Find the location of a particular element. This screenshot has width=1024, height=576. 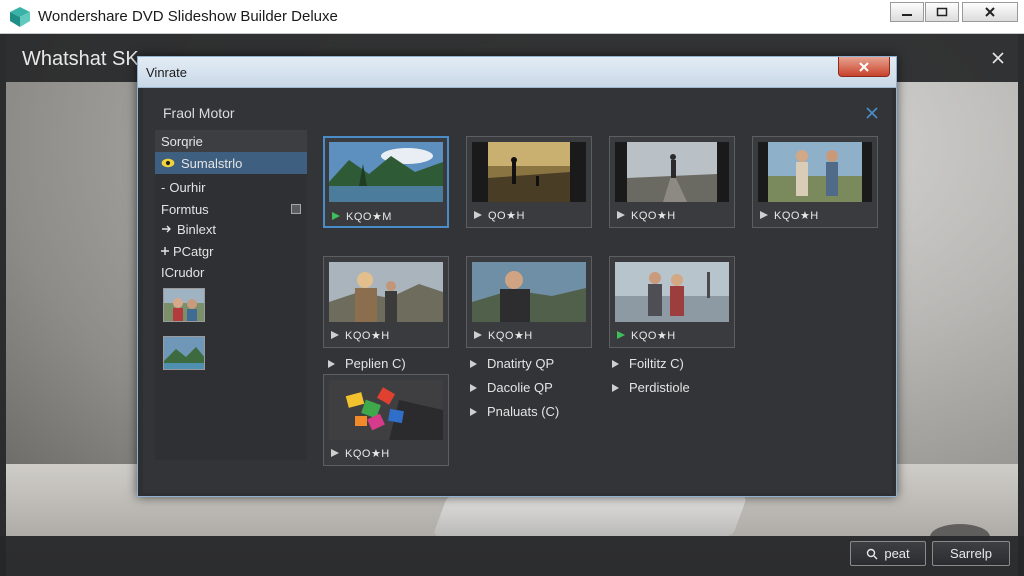

sidebar-item-slideshow: Sumalstrlo is located at coordinates (231, 163).